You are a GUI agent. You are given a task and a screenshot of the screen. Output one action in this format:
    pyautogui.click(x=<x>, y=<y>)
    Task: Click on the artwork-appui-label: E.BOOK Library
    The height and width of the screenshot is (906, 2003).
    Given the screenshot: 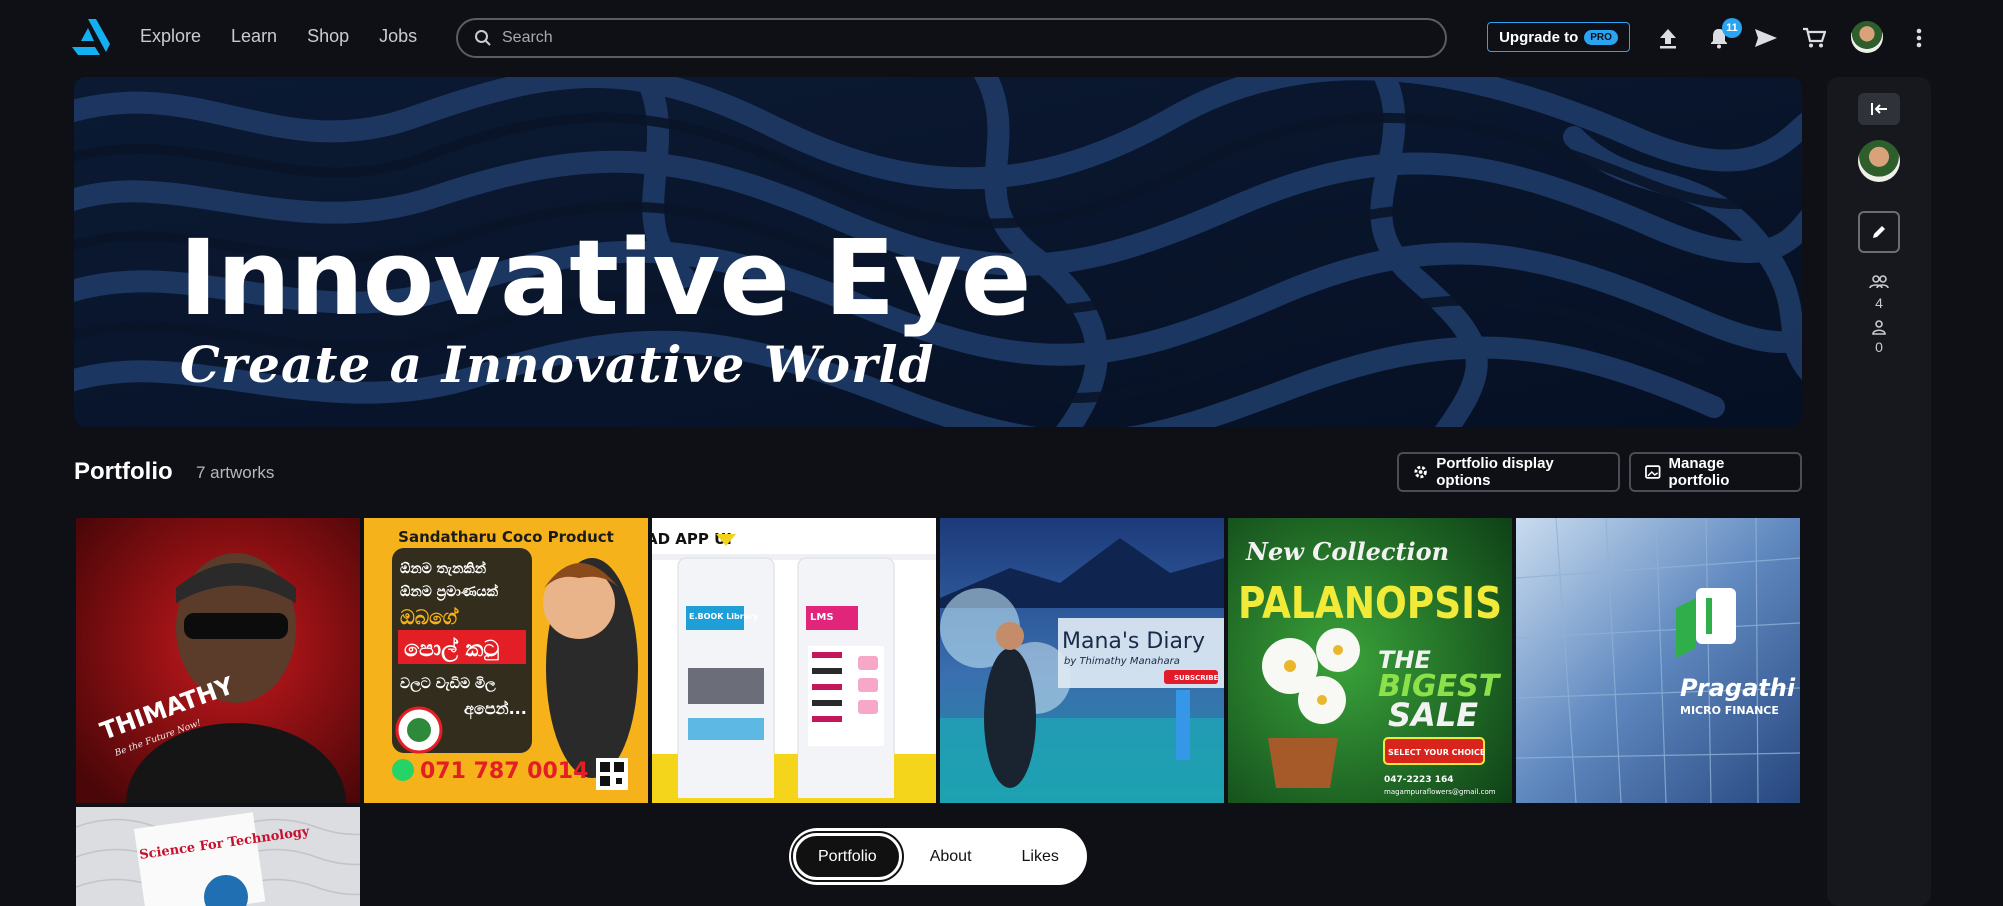 What is the action you would take?
    pyautogui.click(x=724, y=616)
    